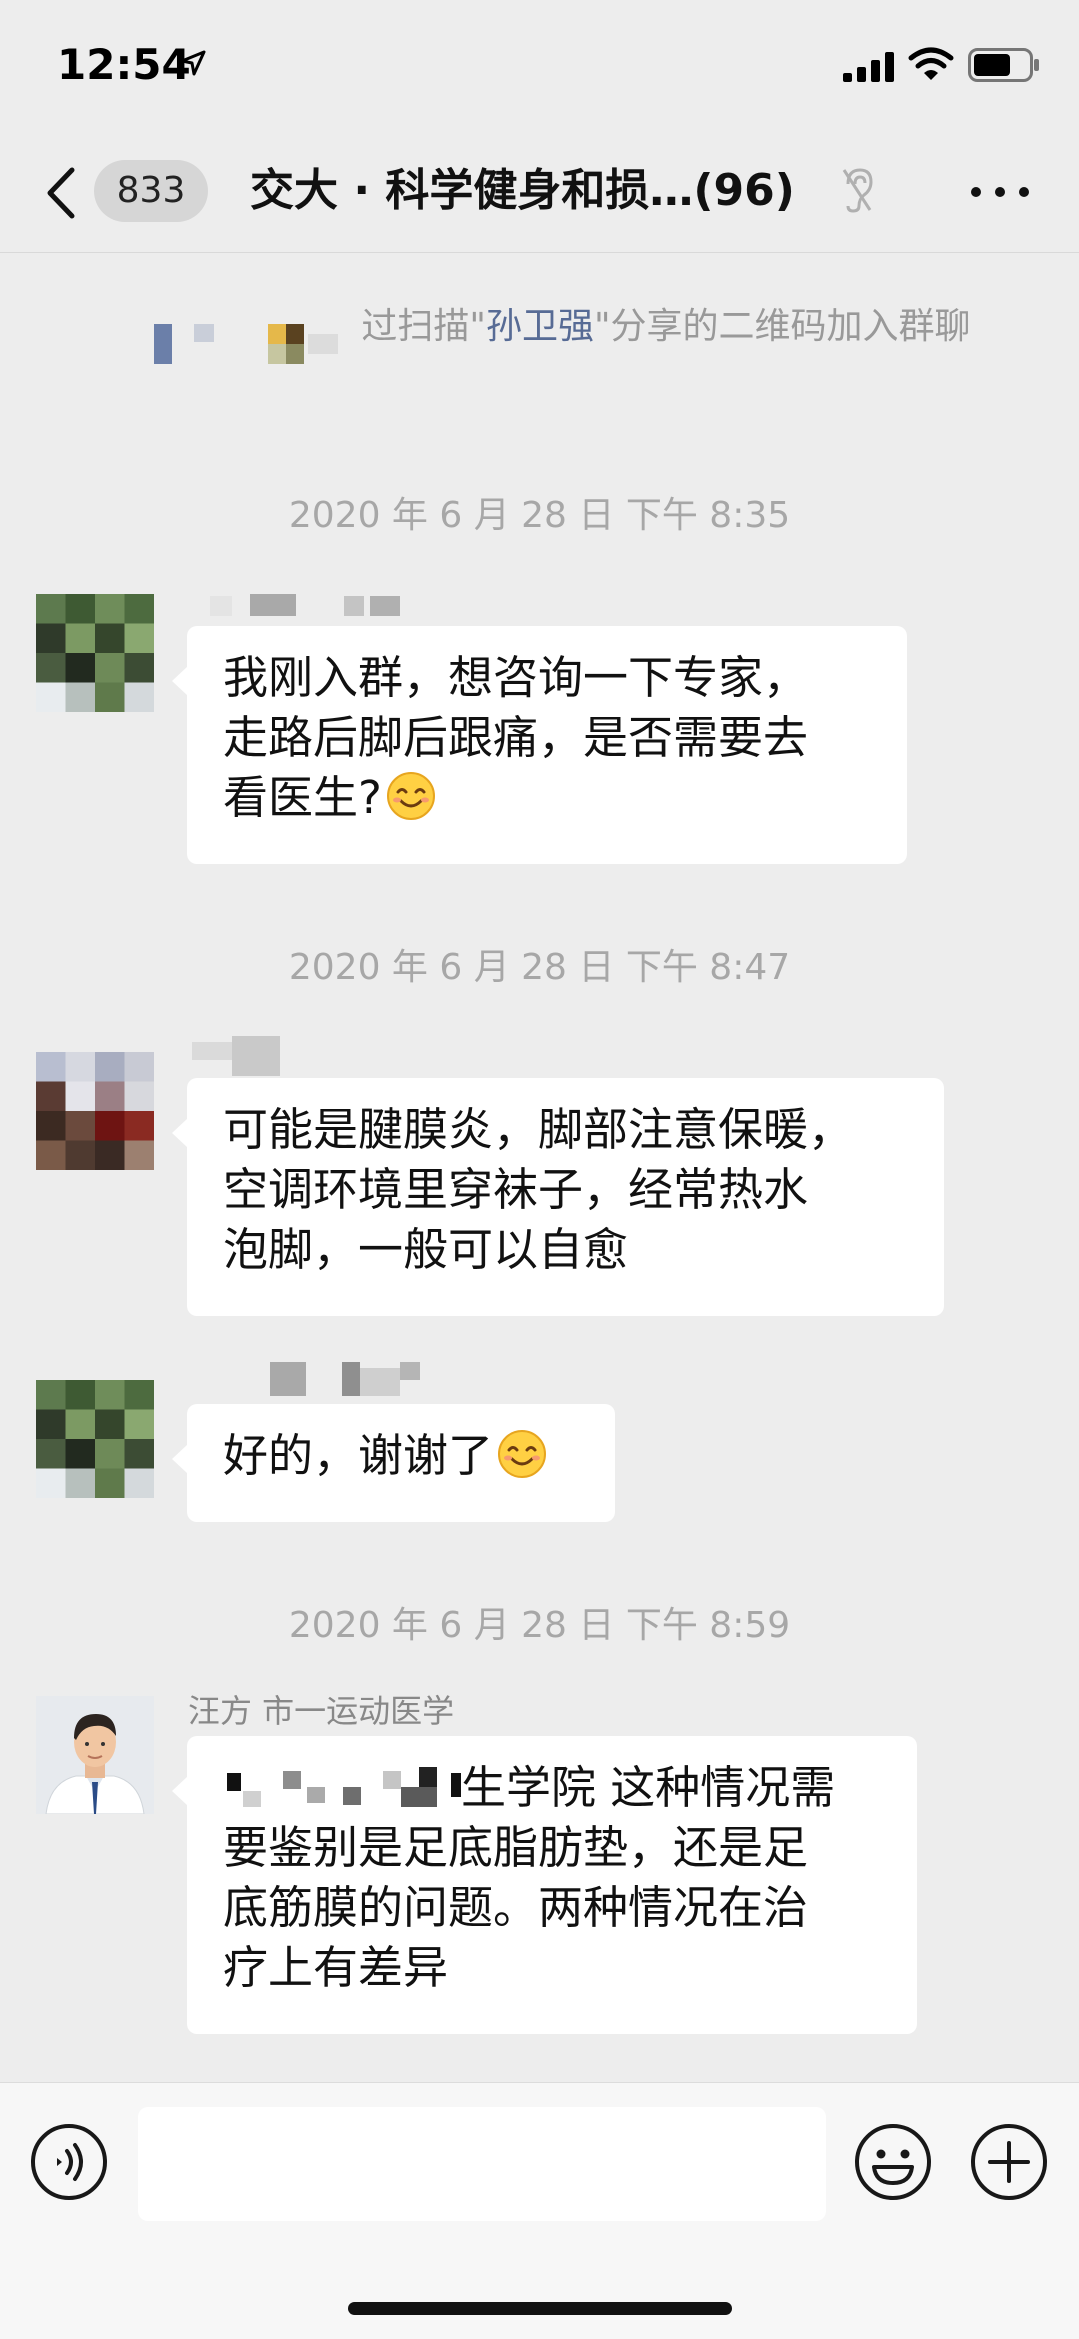  What do you see at coordinates (336, 1967) in the screenshot?
I see `message-line: 疗上有差异` at bounding box center [336, 1967].